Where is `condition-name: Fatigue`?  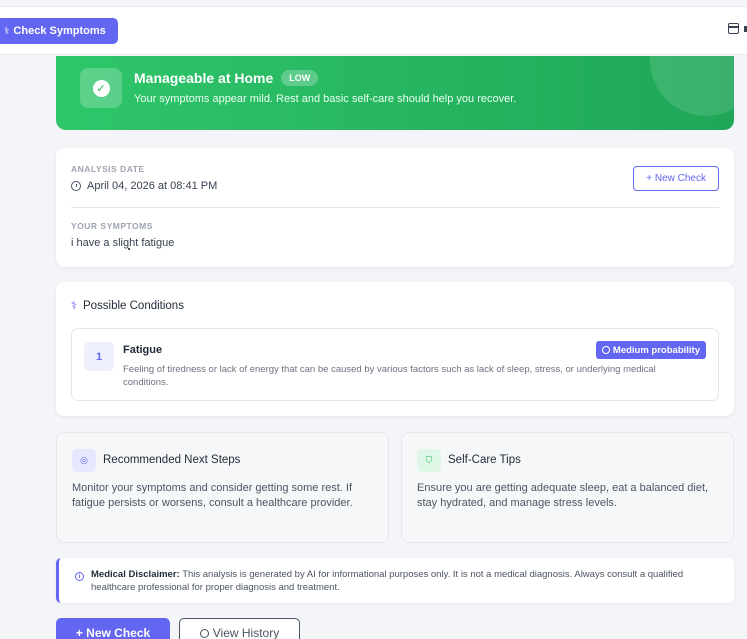 condition-name: Fatigue is located at coordinates (143, 350).